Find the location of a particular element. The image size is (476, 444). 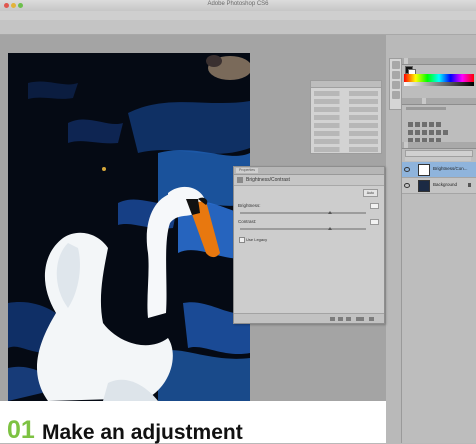

brightness-value: 0 is located at coordinates (374, 206).